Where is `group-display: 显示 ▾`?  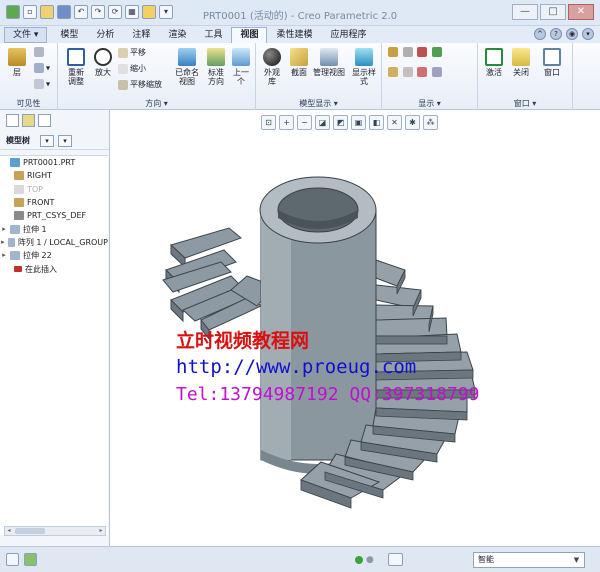 group-display: 显示 ▾ is located at coordinates (430, 76).